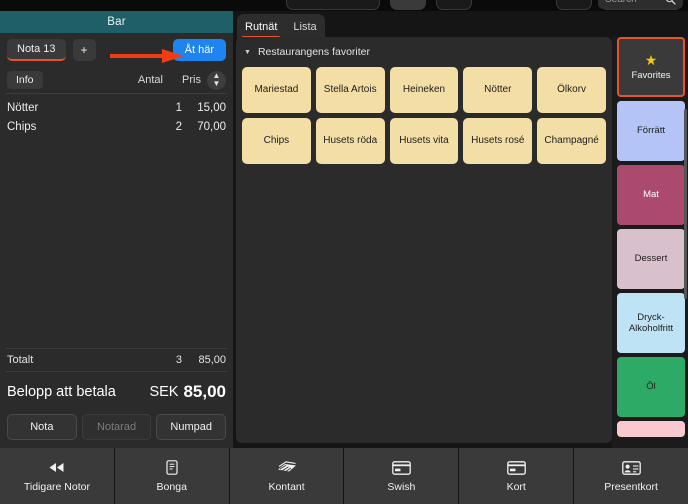  I want to click on product-tile: Ölkorv, so click(571, 90).